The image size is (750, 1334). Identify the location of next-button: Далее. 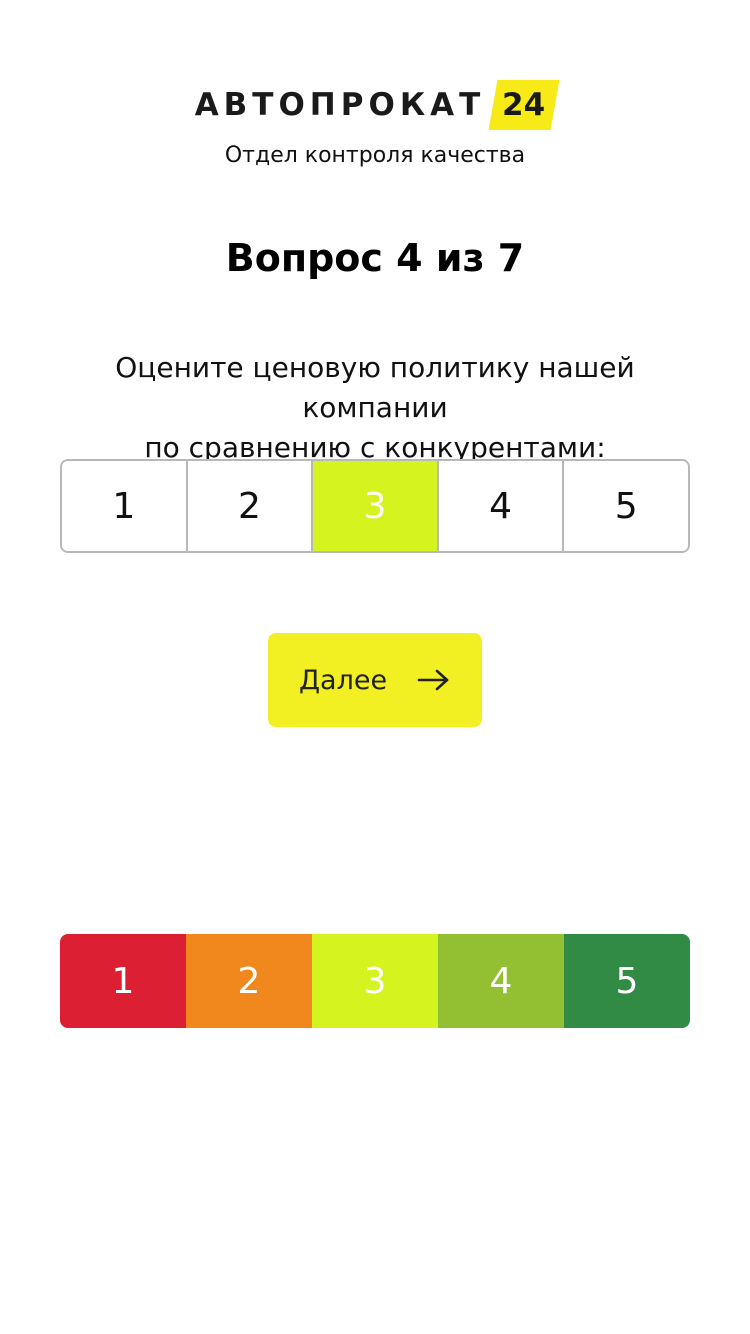
(375, 680).